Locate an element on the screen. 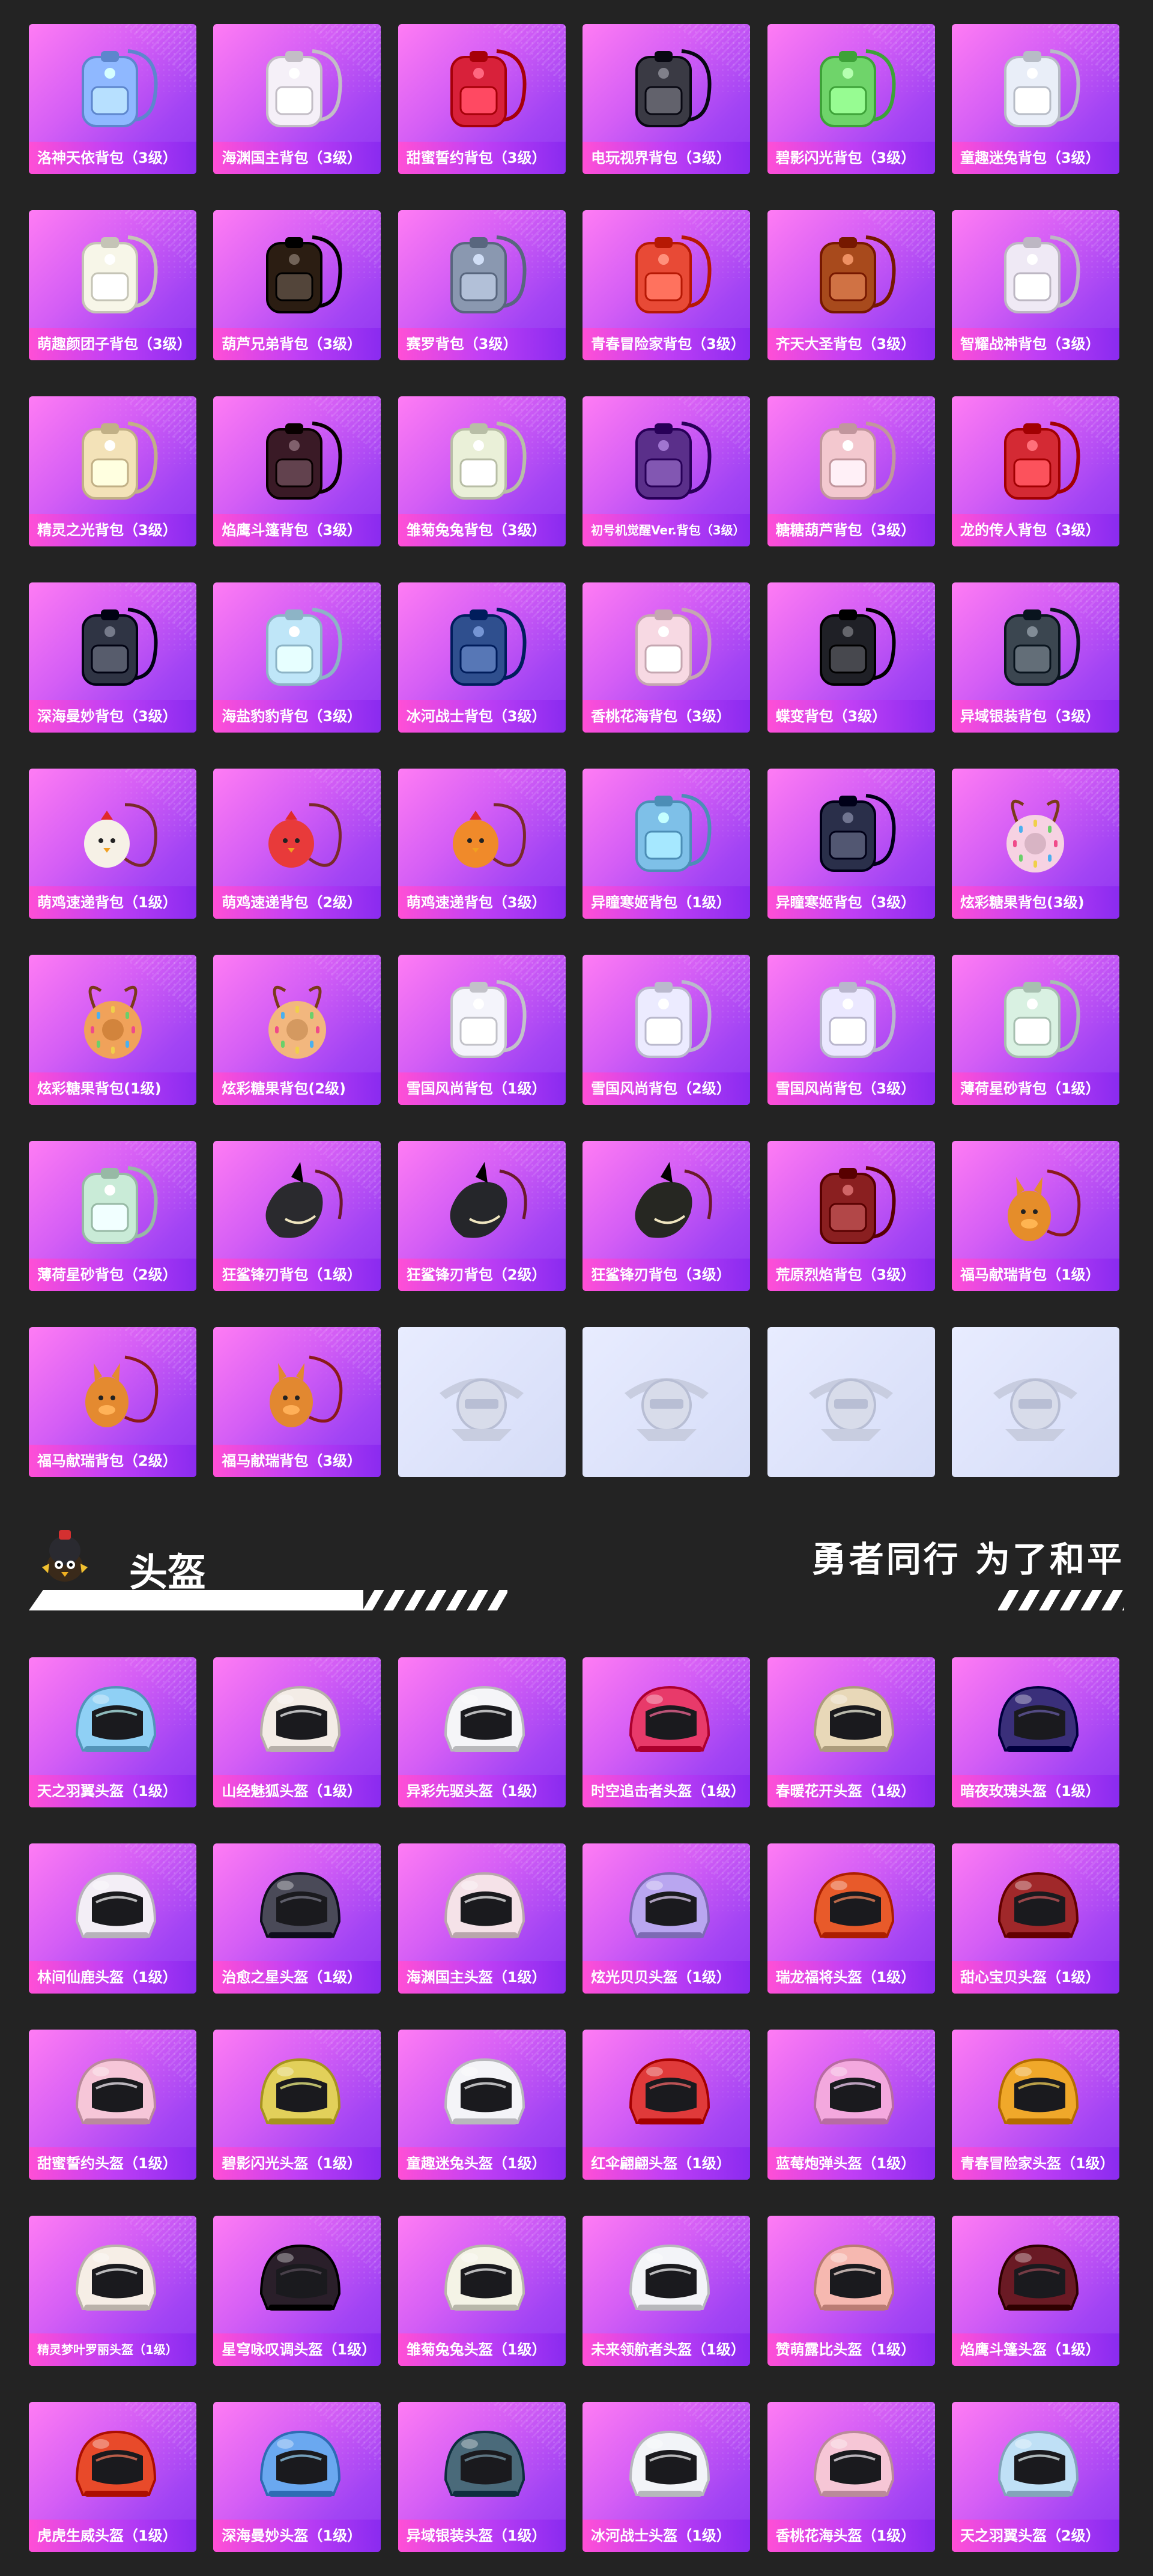  backpack-card: 深海曼妙背包（3级） is located at coordinates (112, 657).